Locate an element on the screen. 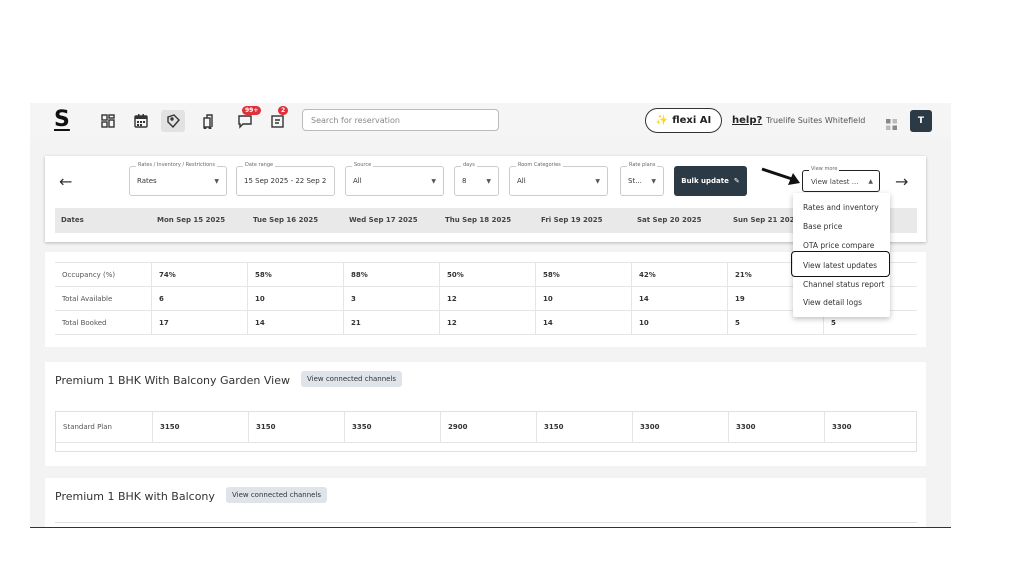  highlight-box is located at coordinates (840, 264).